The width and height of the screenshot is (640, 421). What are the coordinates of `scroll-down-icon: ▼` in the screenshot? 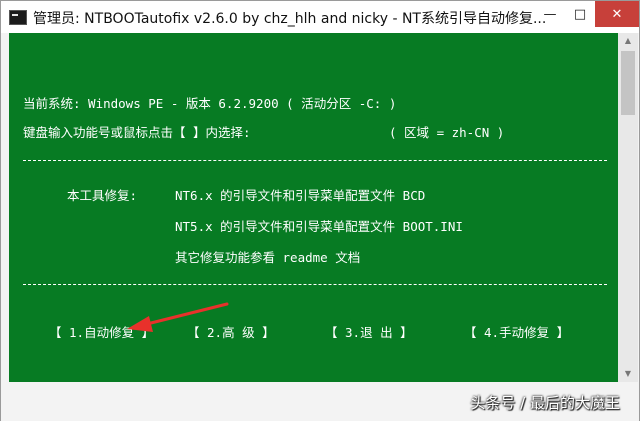 It's located at (628, 374).